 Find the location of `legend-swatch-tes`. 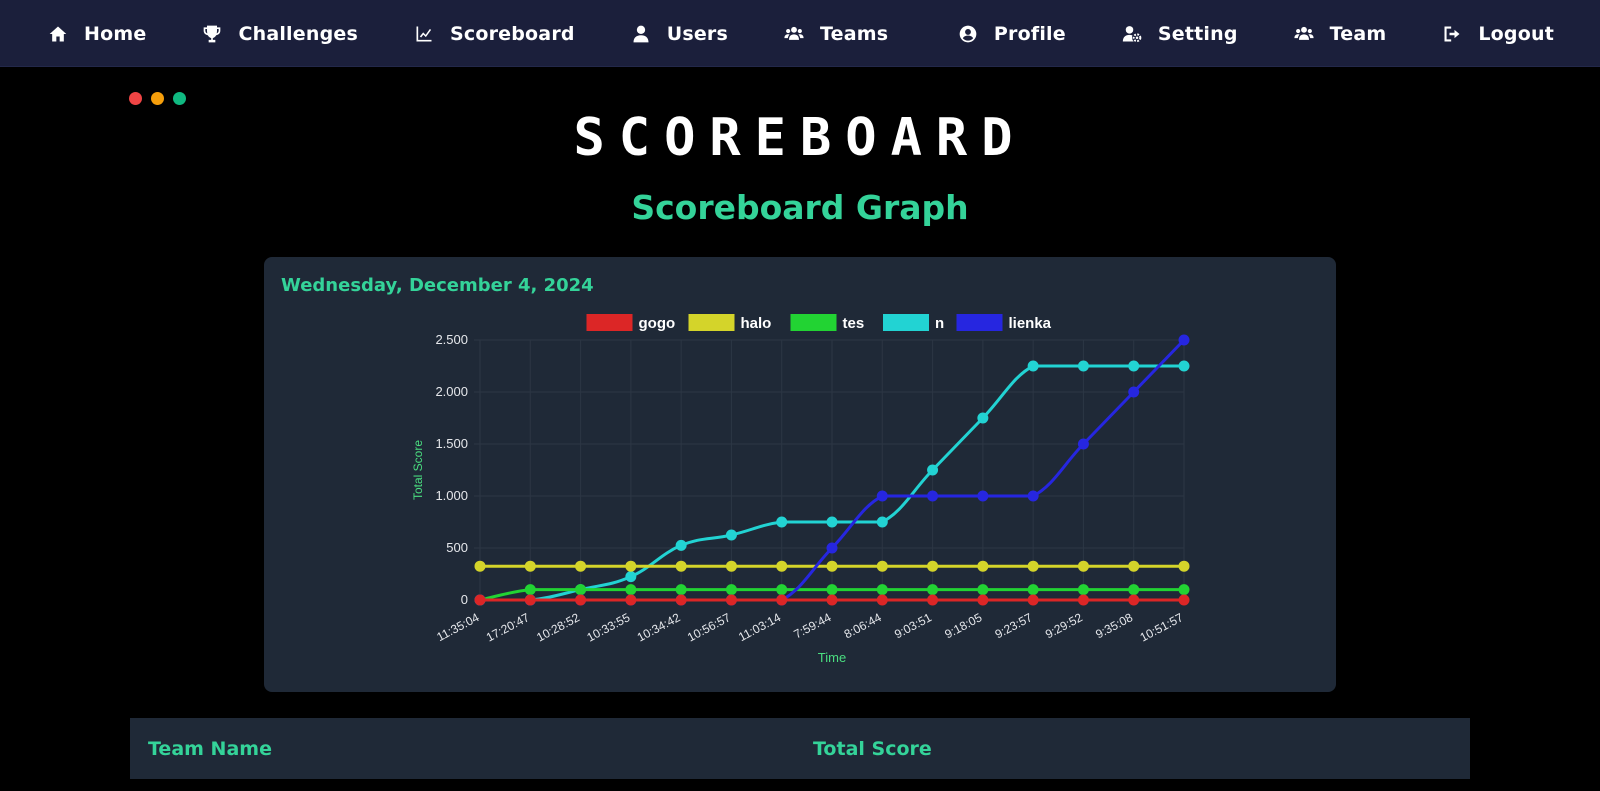

legend-swatch-tes is located at coordinates (813, 322).